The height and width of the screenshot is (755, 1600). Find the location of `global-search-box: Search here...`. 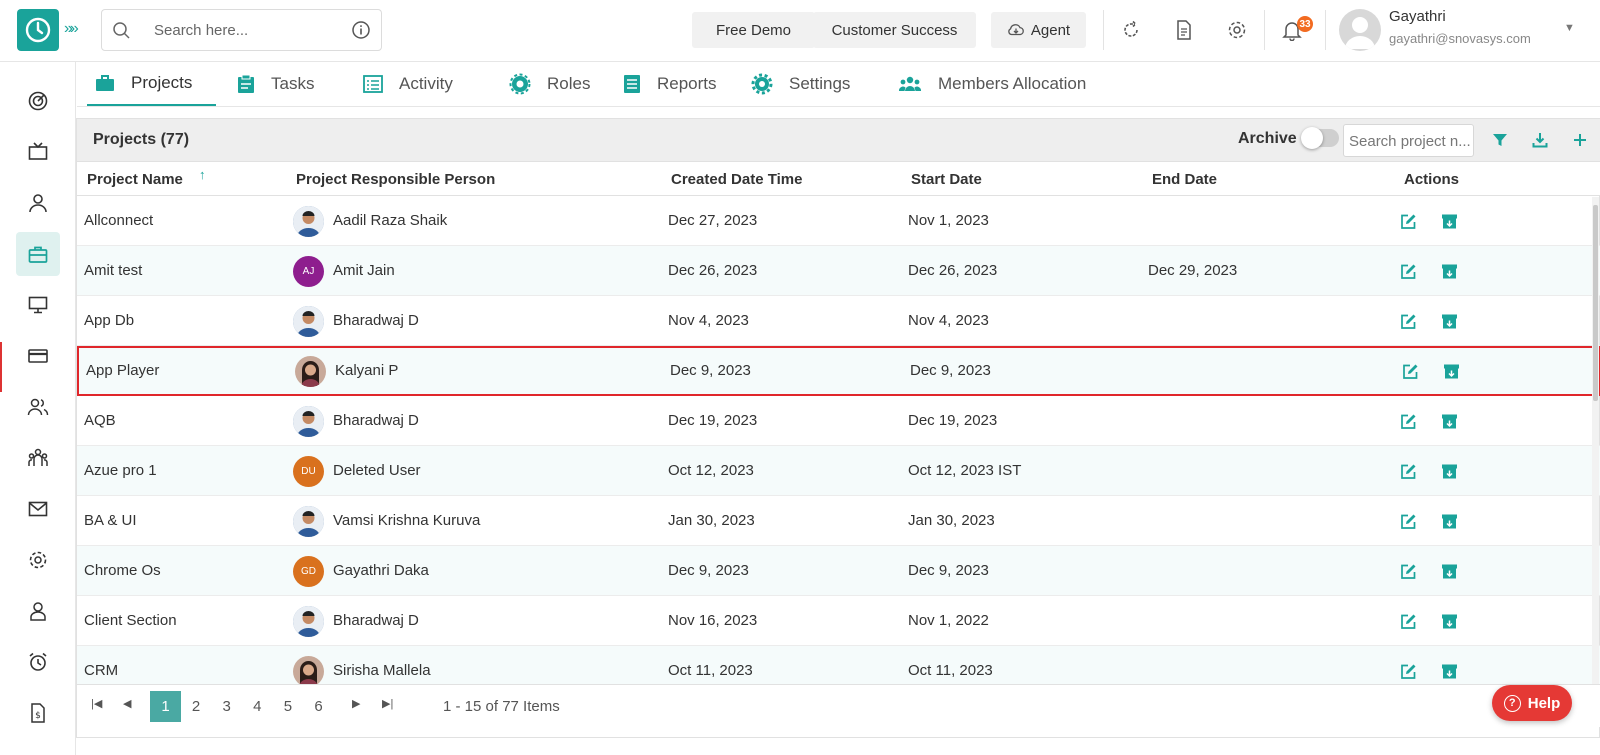

global-search-box: Search here... is located at coordinates (241, 30).